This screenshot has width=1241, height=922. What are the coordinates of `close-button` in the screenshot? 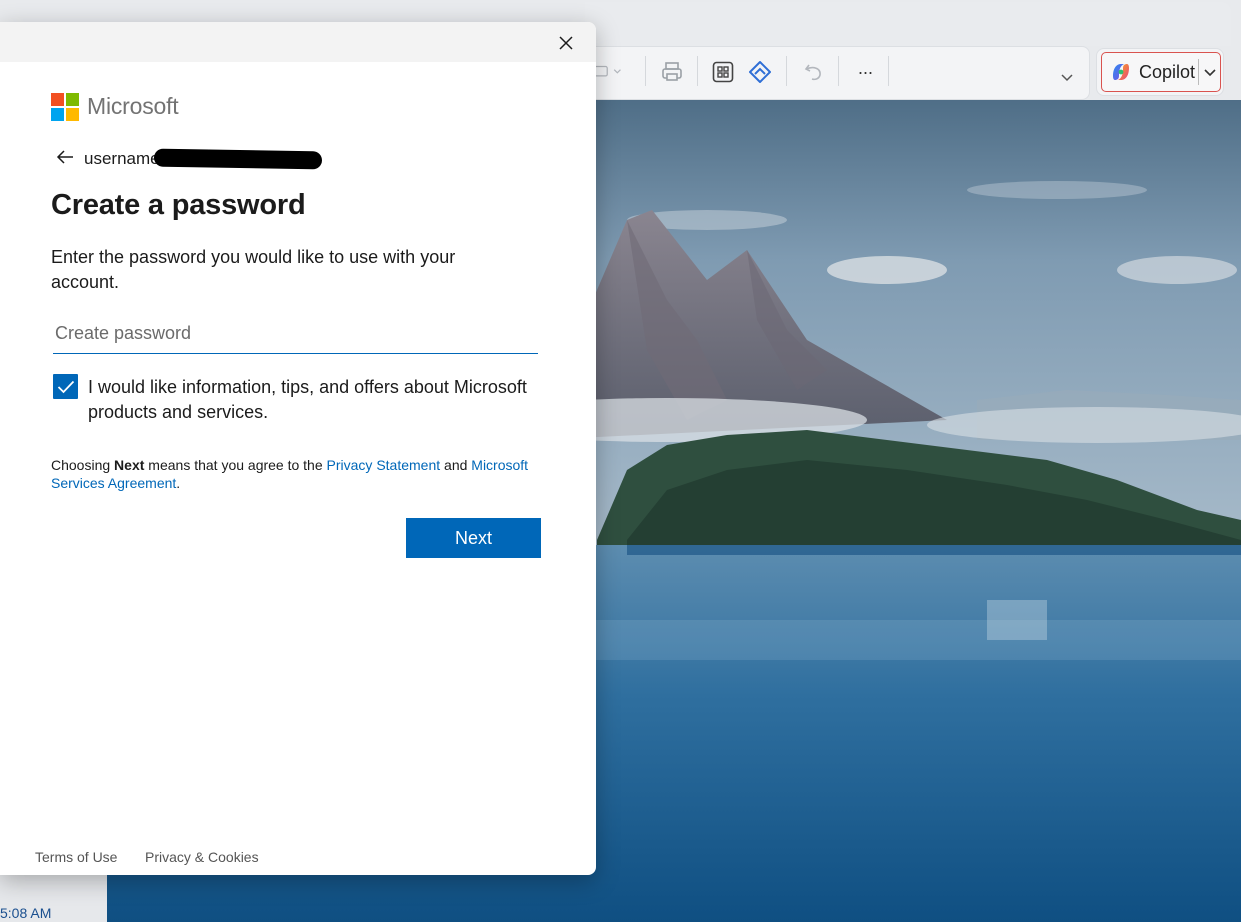 It's located at (566, 43).